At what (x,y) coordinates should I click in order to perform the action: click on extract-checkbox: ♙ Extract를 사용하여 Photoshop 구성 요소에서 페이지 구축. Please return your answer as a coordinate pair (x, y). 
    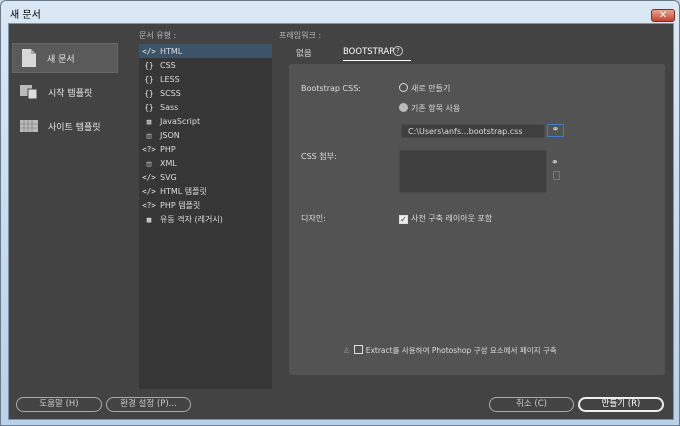
    Looking at the image, I should click on (450, 350).